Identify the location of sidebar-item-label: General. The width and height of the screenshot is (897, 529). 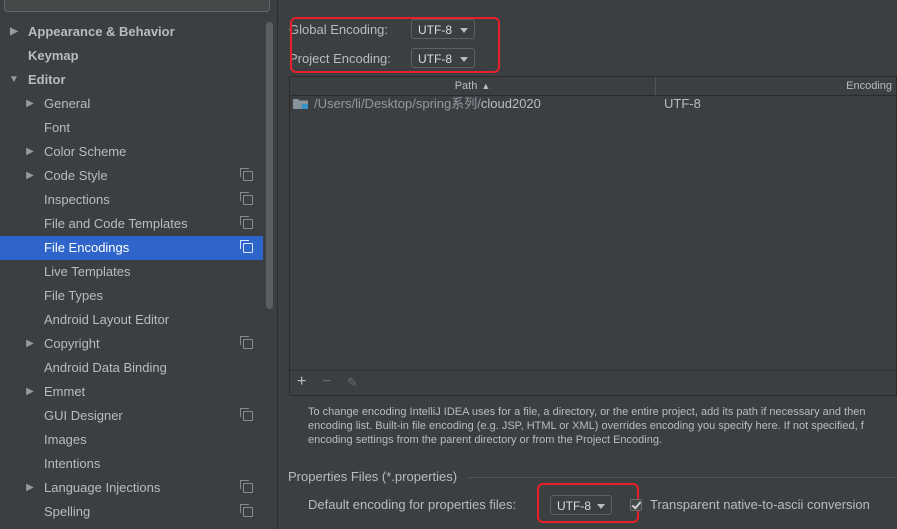
(67, 103).